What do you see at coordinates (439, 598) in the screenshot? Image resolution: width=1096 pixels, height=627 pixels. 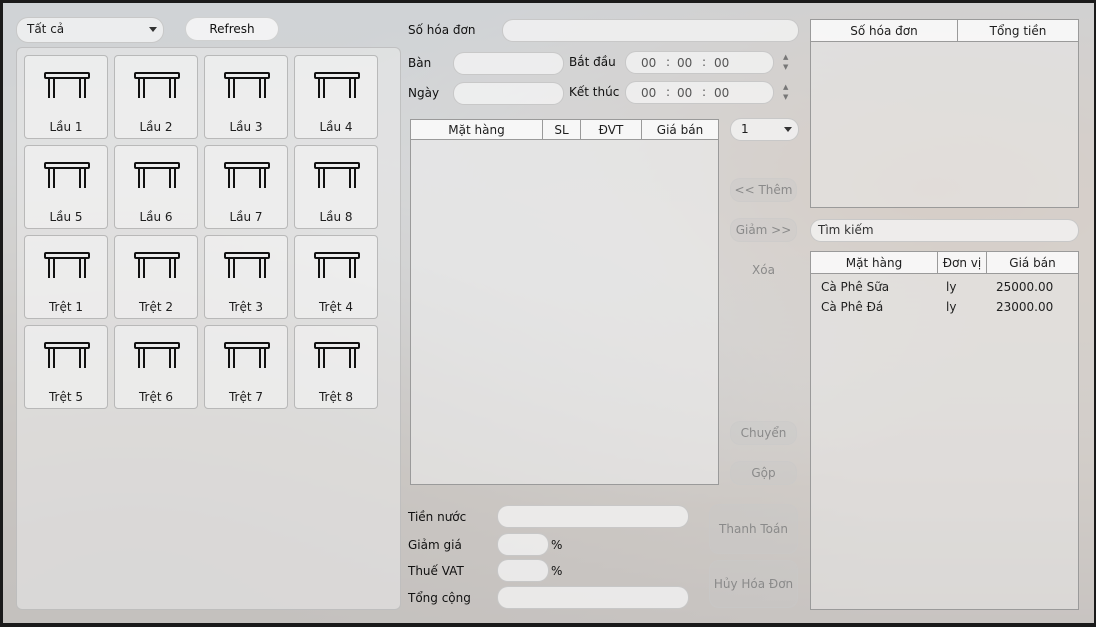 I see `grand-total-label: Tổng cộng` at bounding box center [439, 598].